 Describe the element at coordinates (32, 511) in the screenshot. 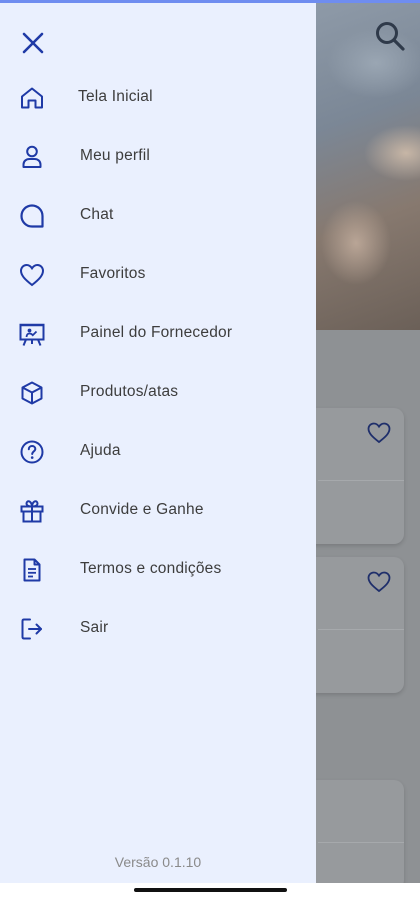

I see `gift-icon` at that location.